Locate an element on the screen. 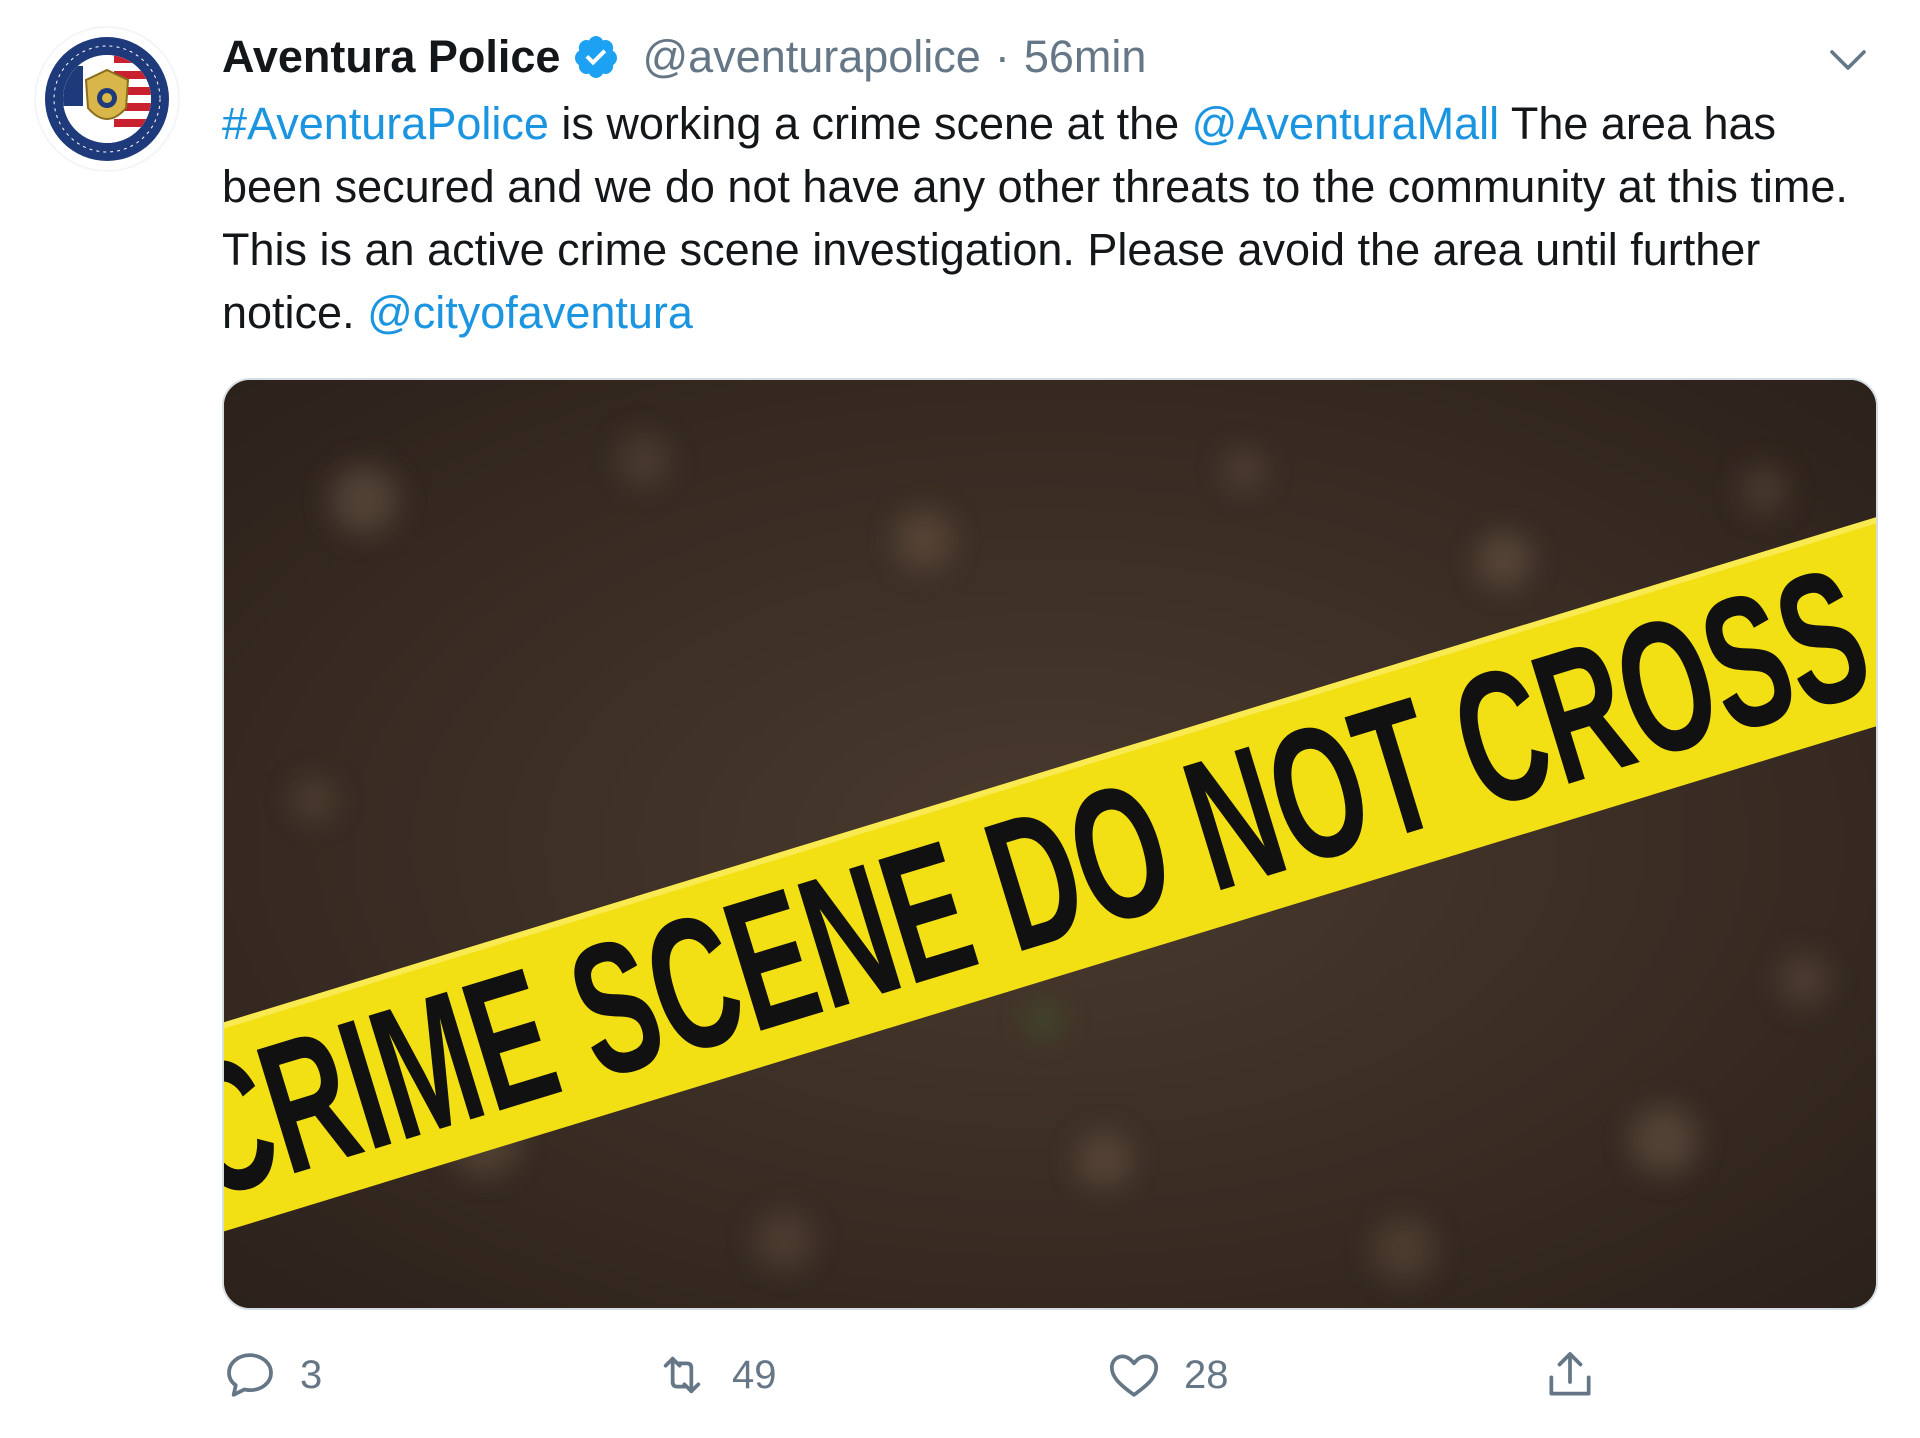  share-button is located at coordinates (1570, 1375).